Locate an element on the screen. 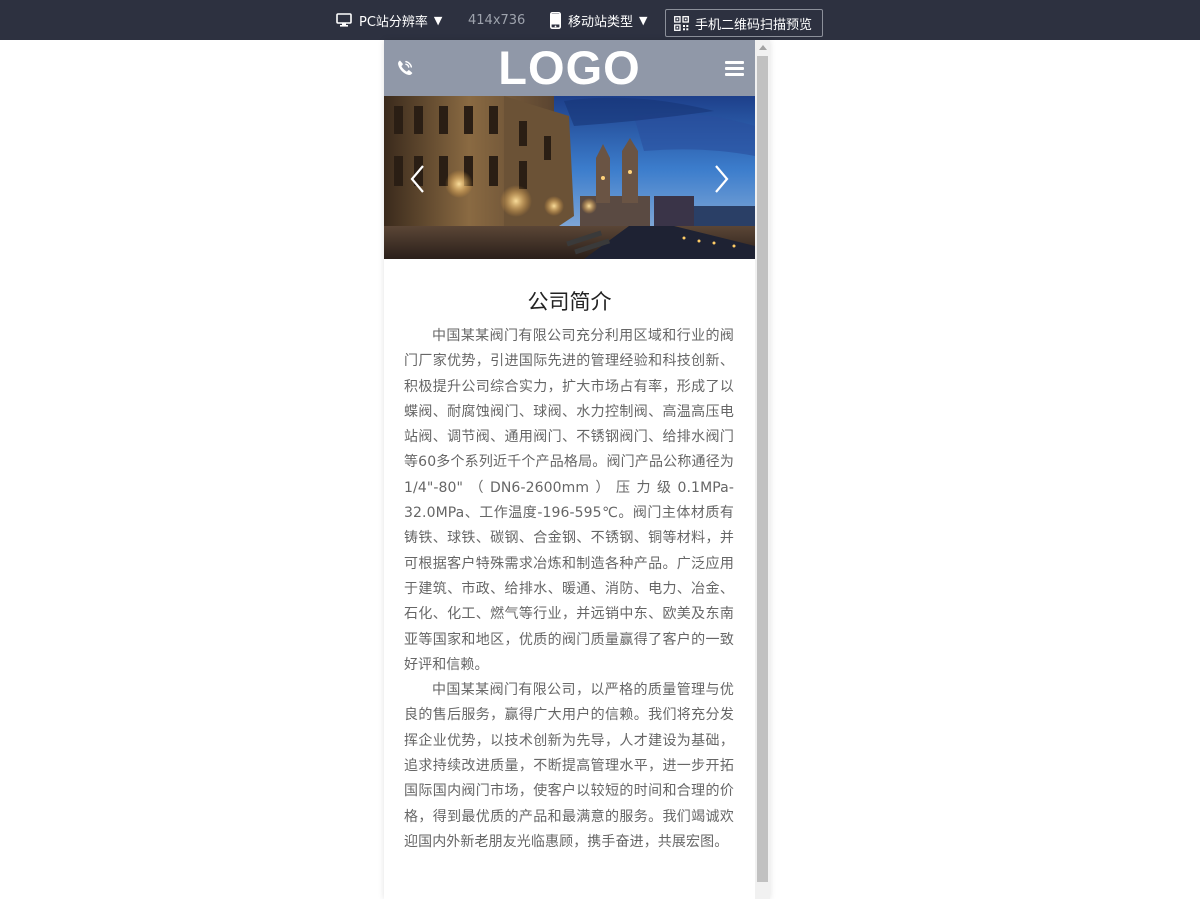 The width and height of the screenshot is (1200, 899). chevron-left-icon is located at coordinates (418, 179).